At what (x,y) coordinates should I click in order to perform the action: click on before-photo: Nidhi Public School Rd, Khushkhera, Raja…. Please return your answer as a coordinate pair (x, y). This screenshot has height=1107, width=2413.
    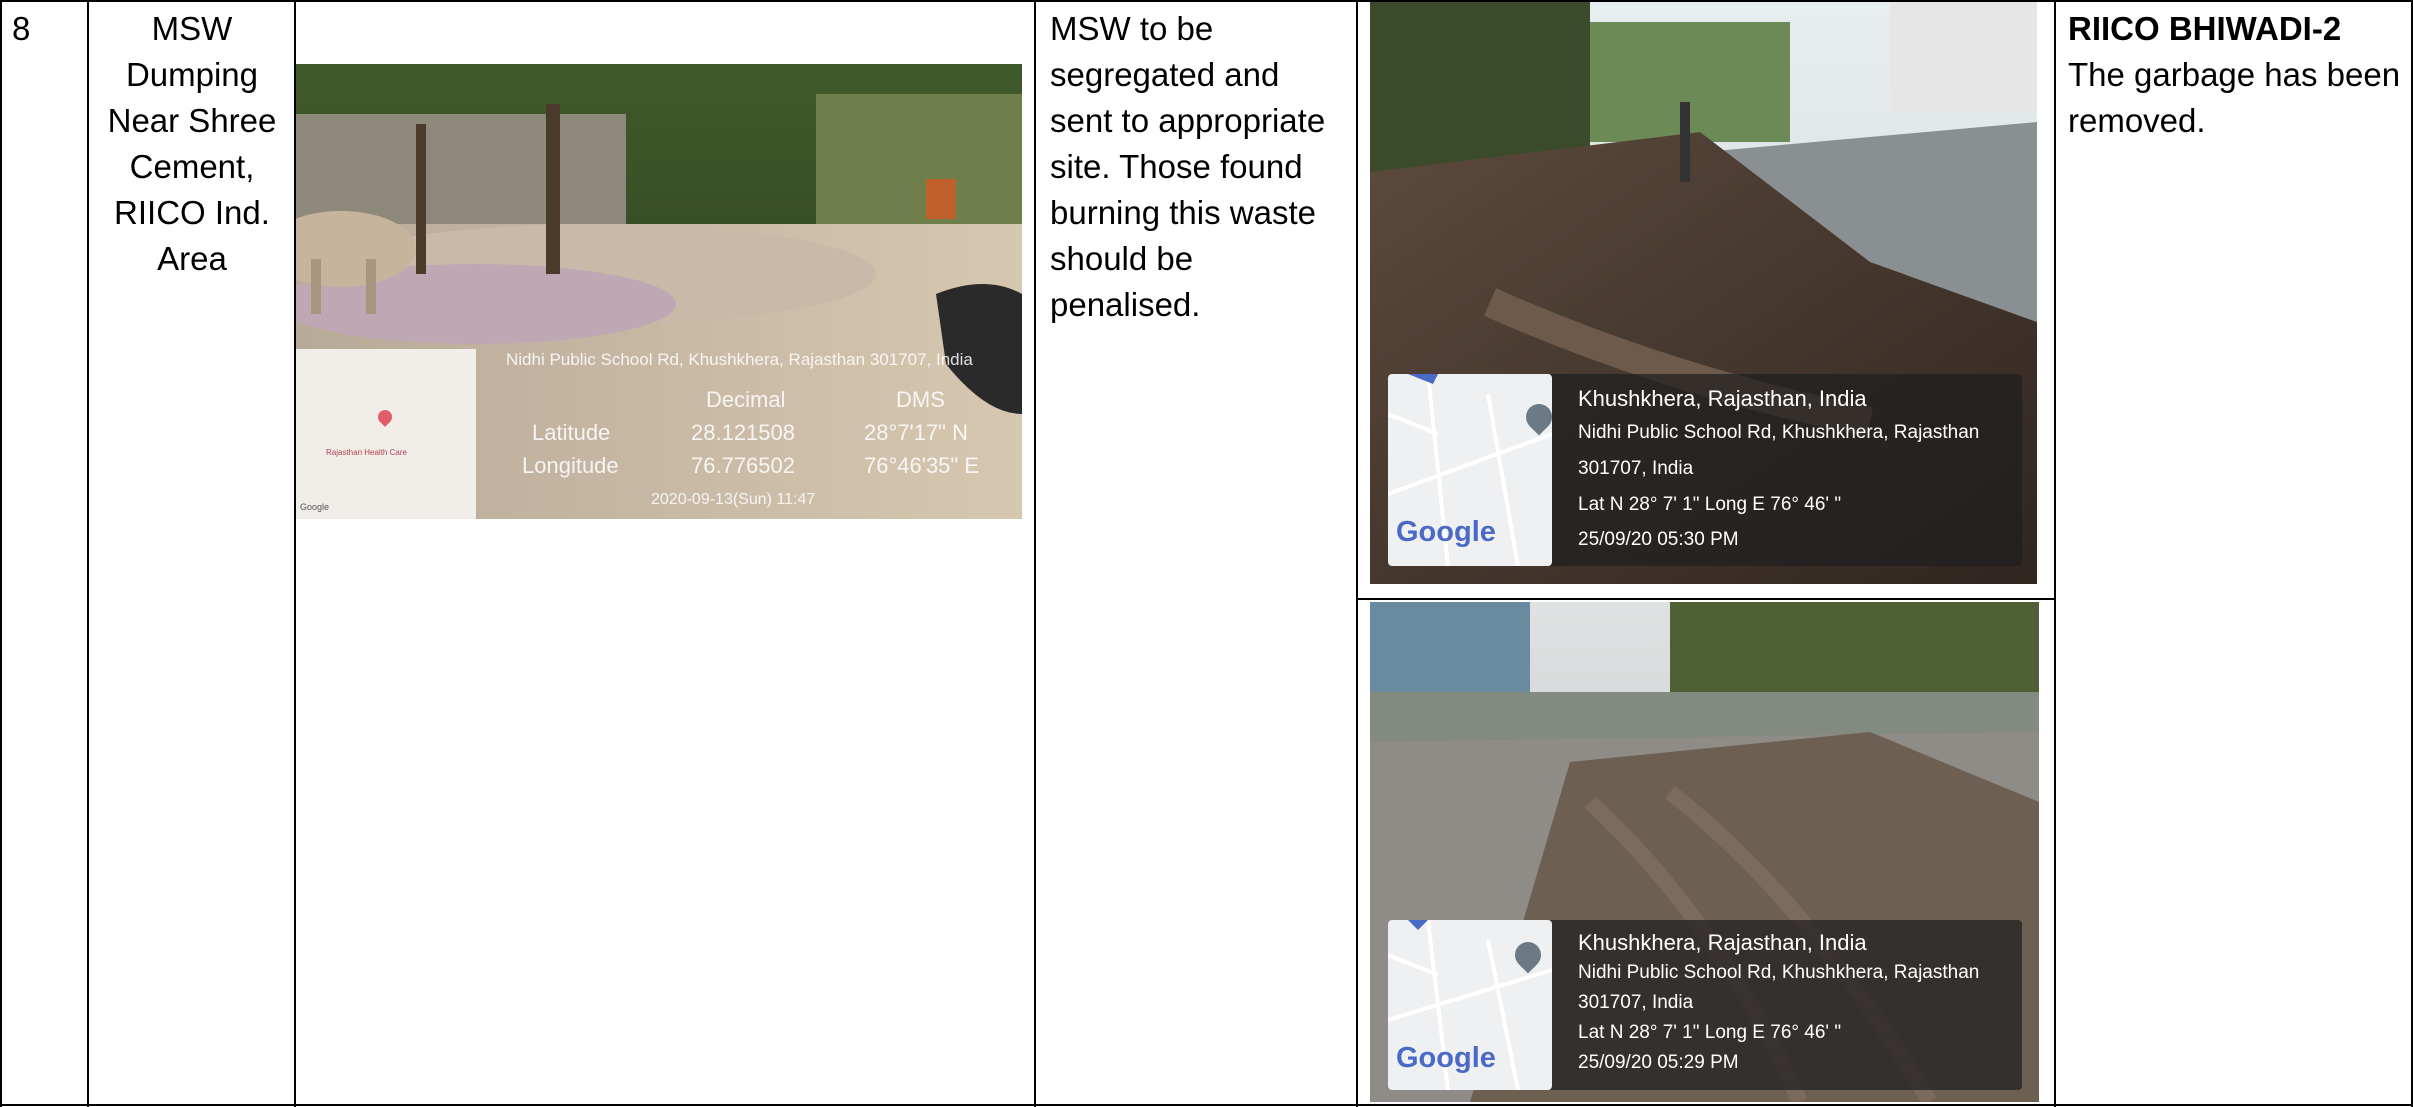
    Looking at the image, I should click on (659, 291).